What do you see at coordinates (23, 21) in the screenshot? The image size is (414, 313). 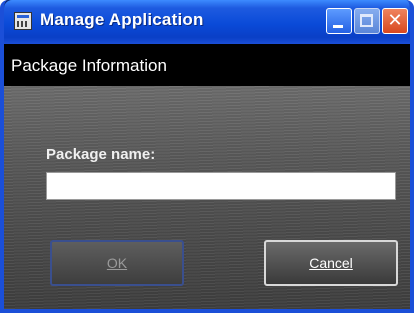 I see `app-window-icon` at bounding box center [23, 21].